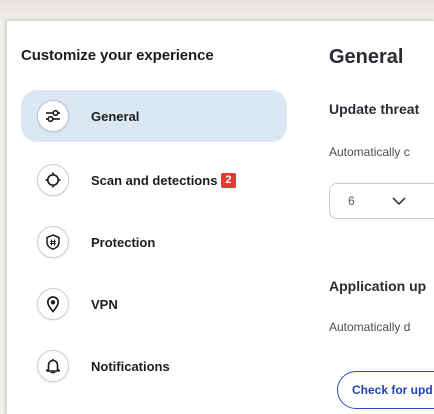 Image resolution: width=434 pixels, height=414 pixels. Describe the element at coordinates (53, 242) in the screenshot. I see `shield-icon` at that location.